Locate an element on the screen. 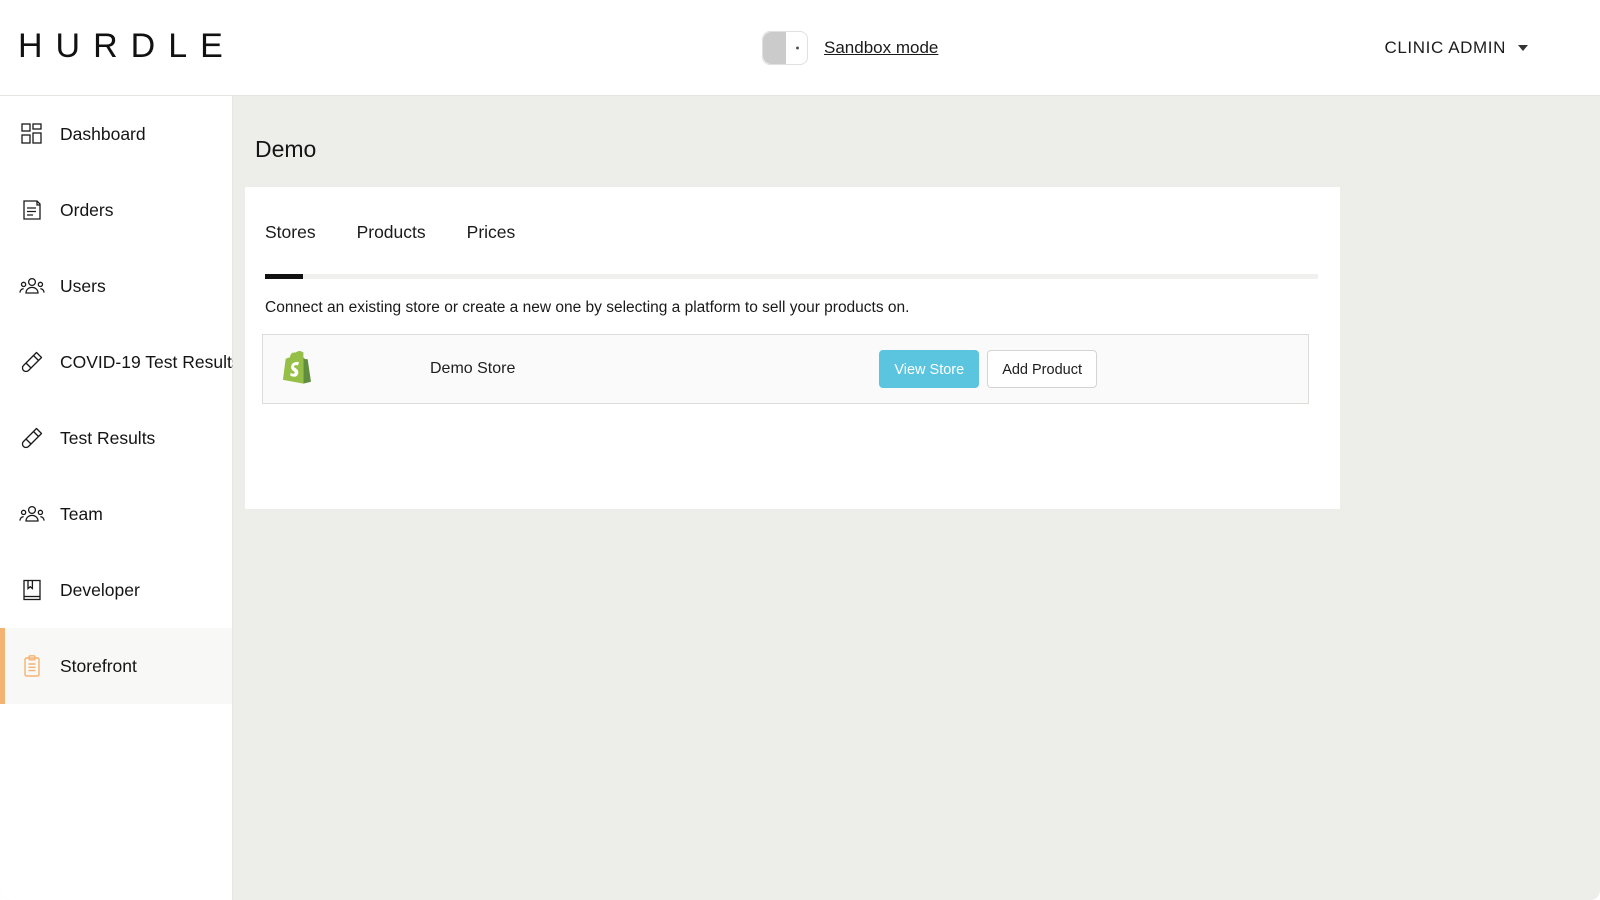 Image resolution: width=1600 pixels, height=900 pixels. sidebar-item-covid-19-test-results: COVID-19 Test Results is located at coordinates (120, 362).